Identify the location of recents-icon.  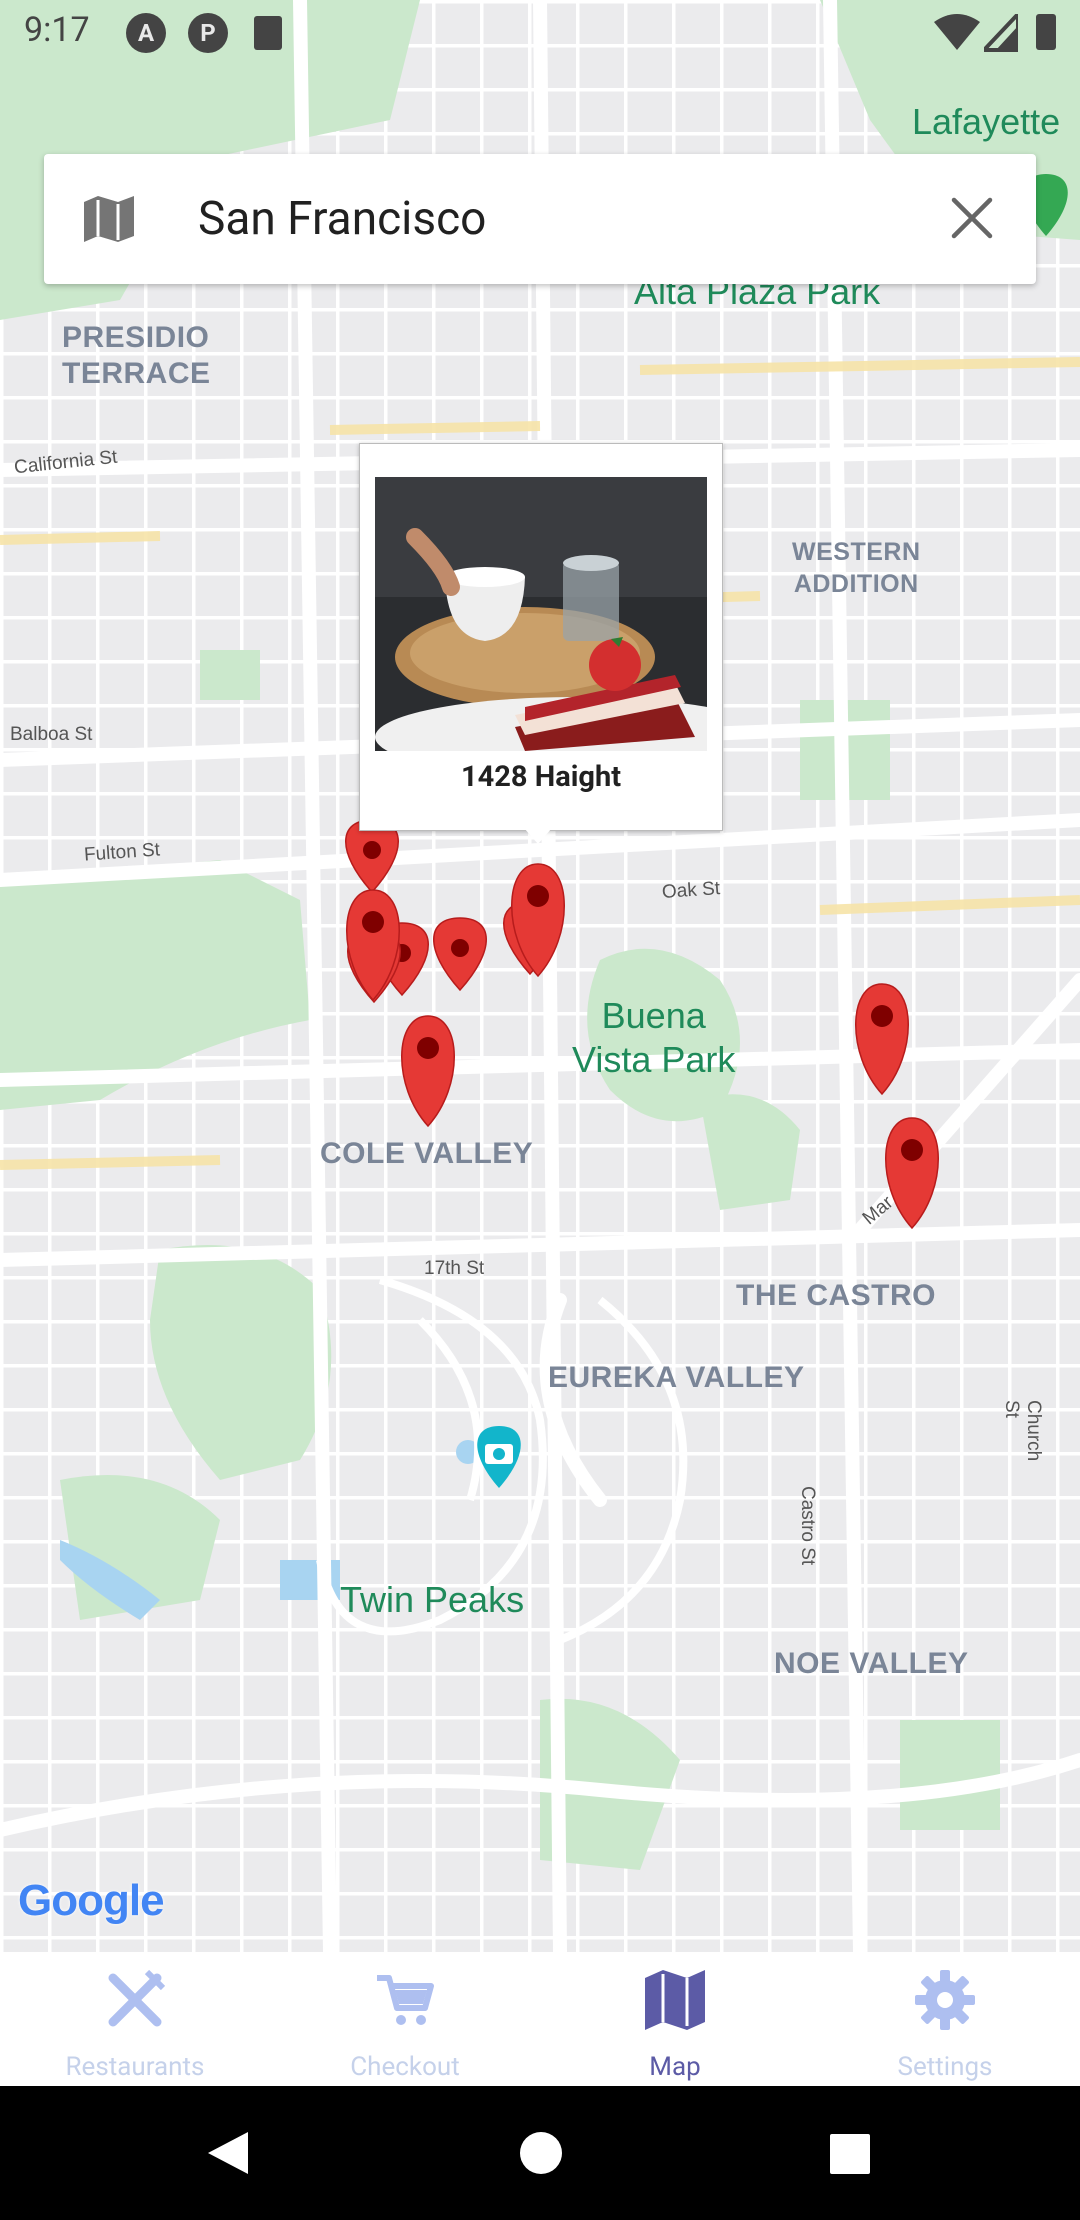
(850, 2154).